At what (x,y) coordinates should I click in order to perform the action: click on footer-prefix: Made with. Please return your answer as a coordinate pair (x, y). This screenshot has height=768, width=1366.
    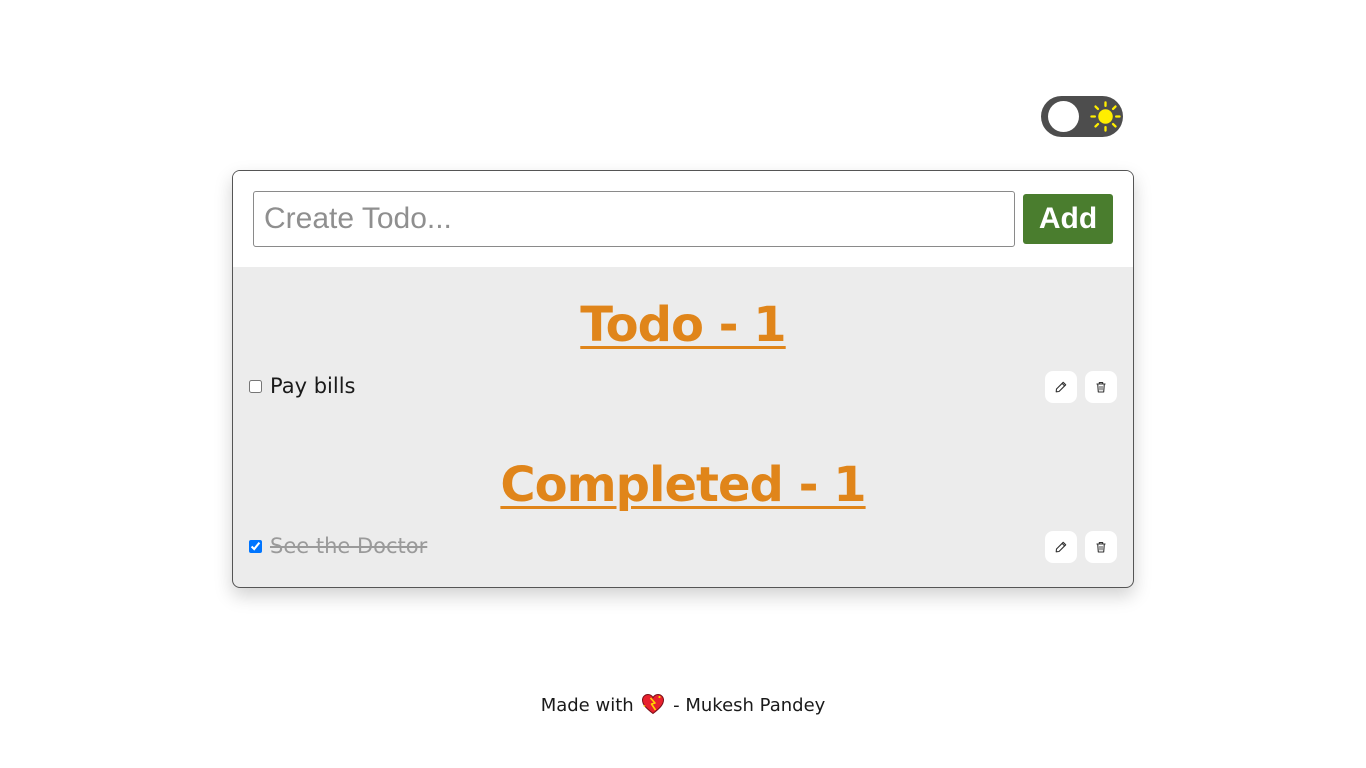
    Looking at the image, I should click on (587, 705).